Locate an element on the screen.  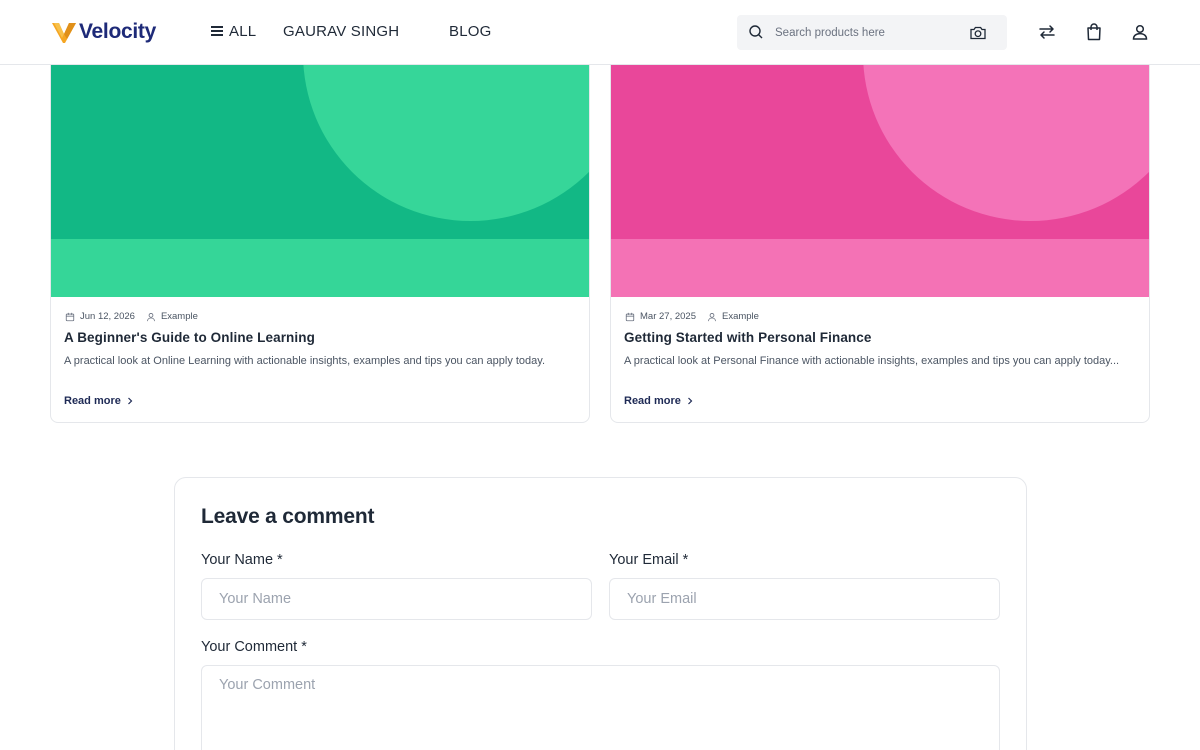
bag-icon is located at coordinates (1094, 32).